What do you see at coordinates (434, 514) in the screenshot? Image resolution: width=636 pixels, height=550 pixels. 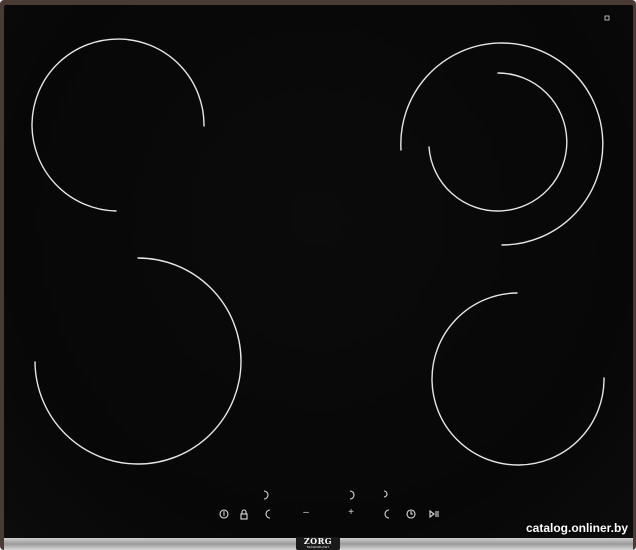 I see `play-pause-icon` at bounding box center [434, 514].